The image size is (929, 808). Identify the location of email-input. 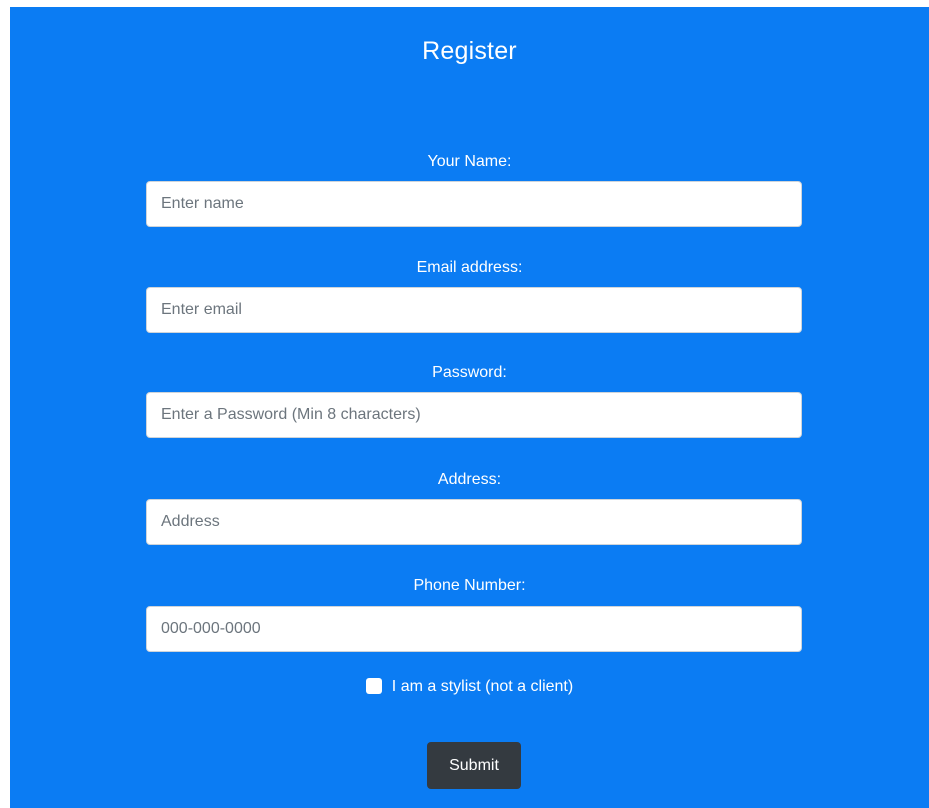
(474, 310).